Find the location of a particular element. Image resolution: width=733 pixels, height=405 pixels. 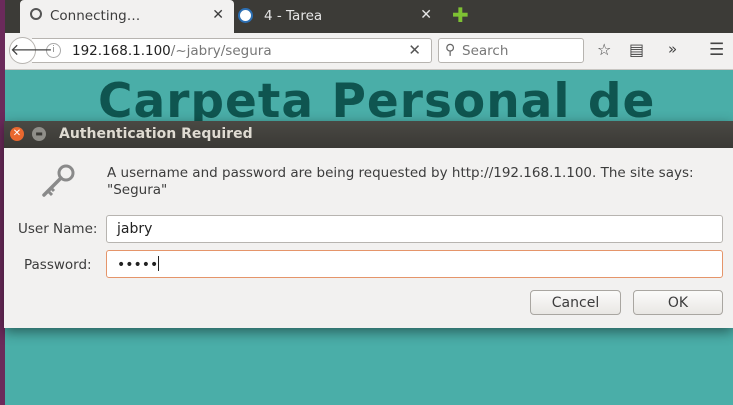

dialog-titlebar: ✕ ▬ Authentication Required is located at coordinates (368, 134).